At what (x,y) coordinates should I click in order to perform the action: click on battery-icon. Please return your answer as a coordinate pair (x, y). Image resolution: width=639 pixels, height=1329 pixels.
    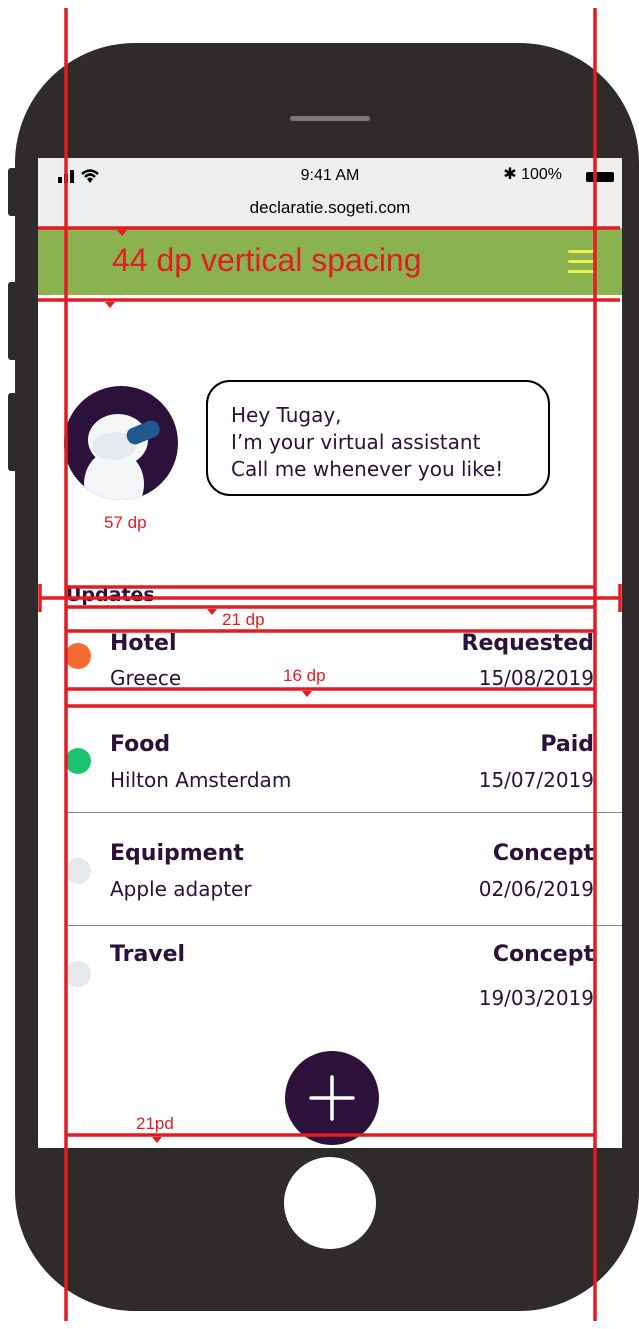
    Looking at the image, I should click on (600, 177).